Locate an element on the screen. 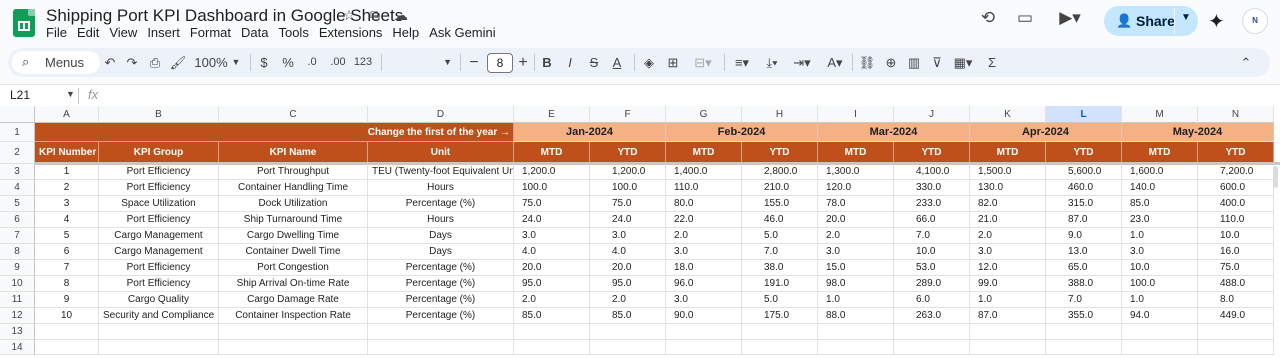 The height and width of the screenshot is (358, 1280). table-cell: 7 is located at coordinates (67, 268).